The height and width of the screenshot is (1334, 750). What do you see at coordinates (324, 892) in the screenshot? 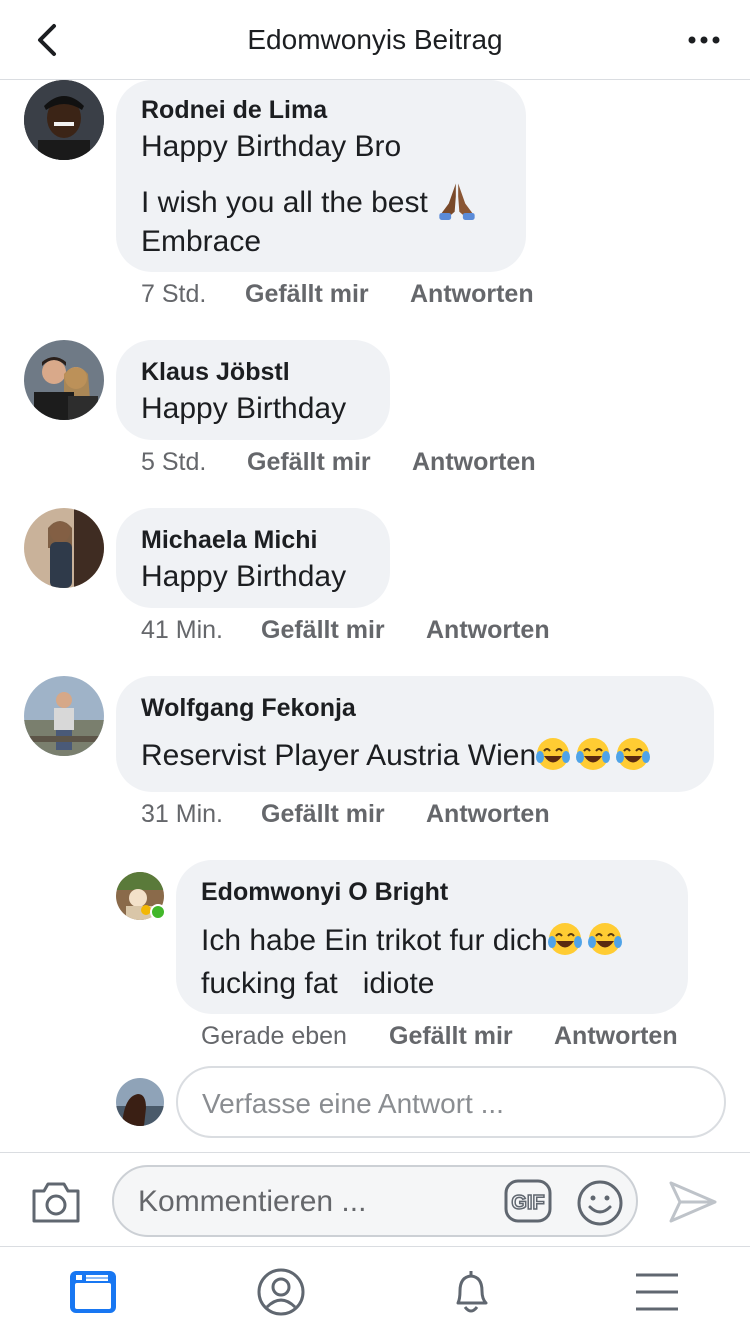
I see `comment-author: Edomwonyi O Bright` at bounding box center [324, 892].